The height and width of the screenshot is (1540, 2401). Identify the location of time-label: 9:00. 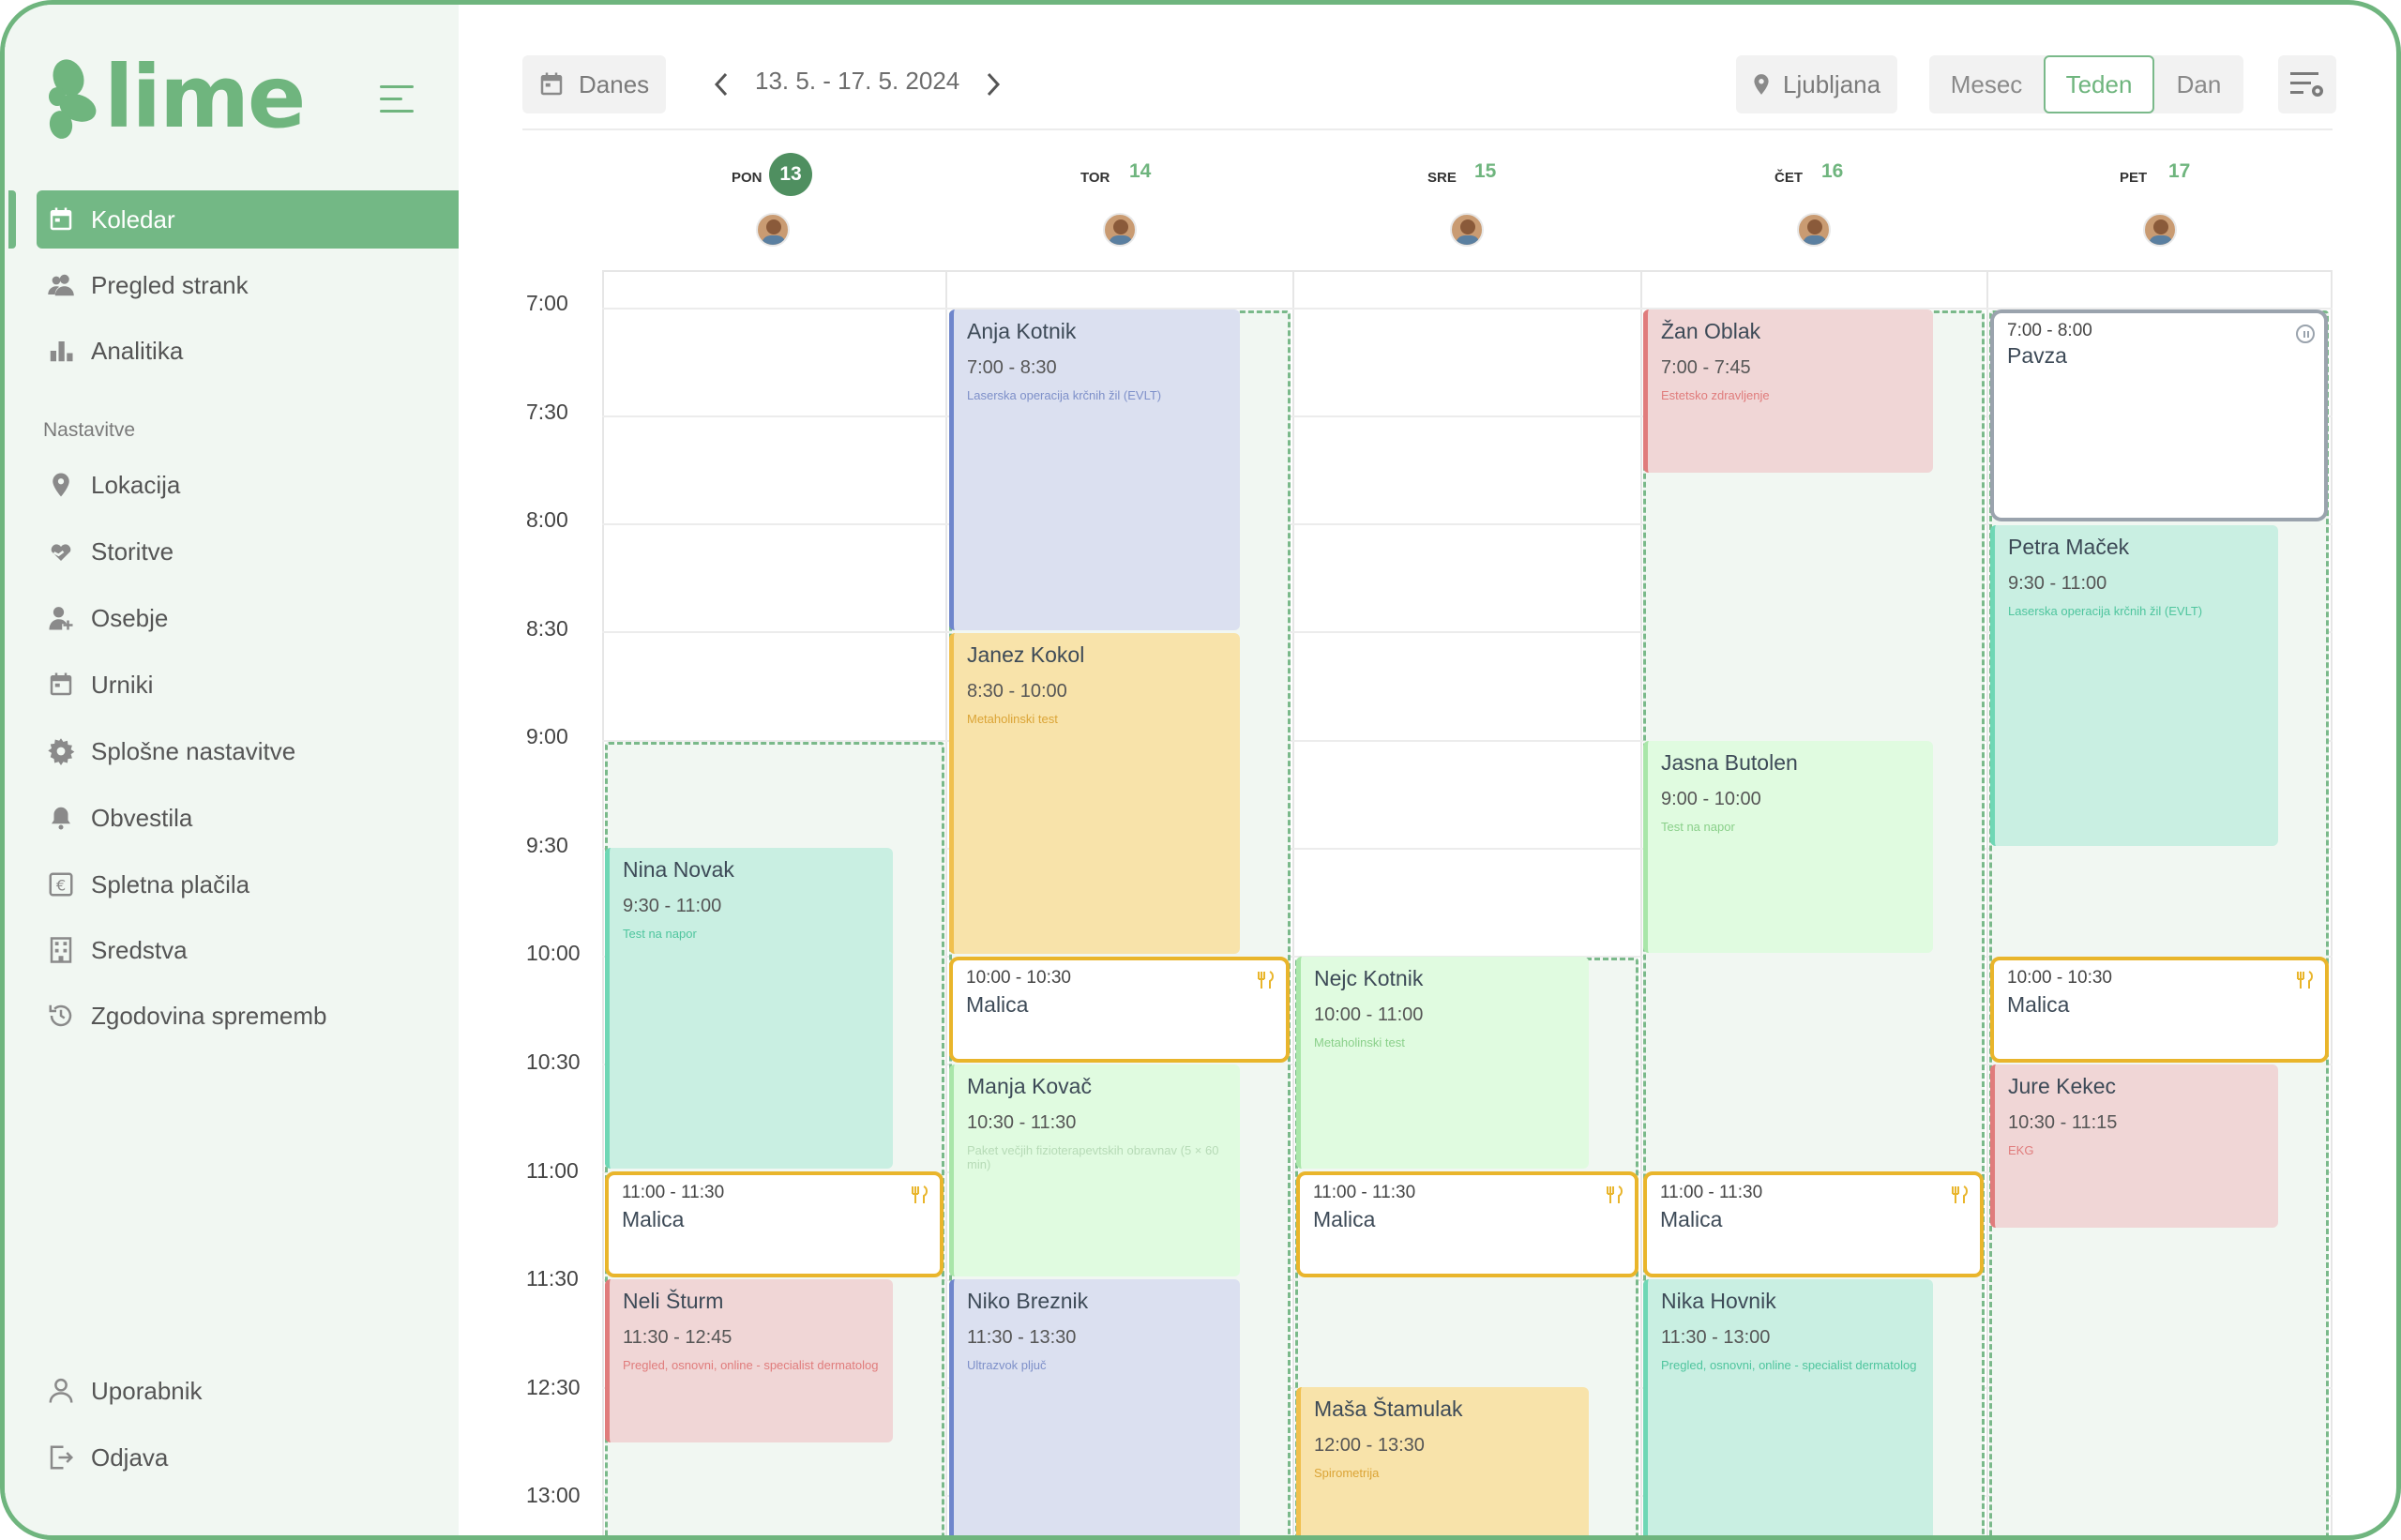
(547, 736).